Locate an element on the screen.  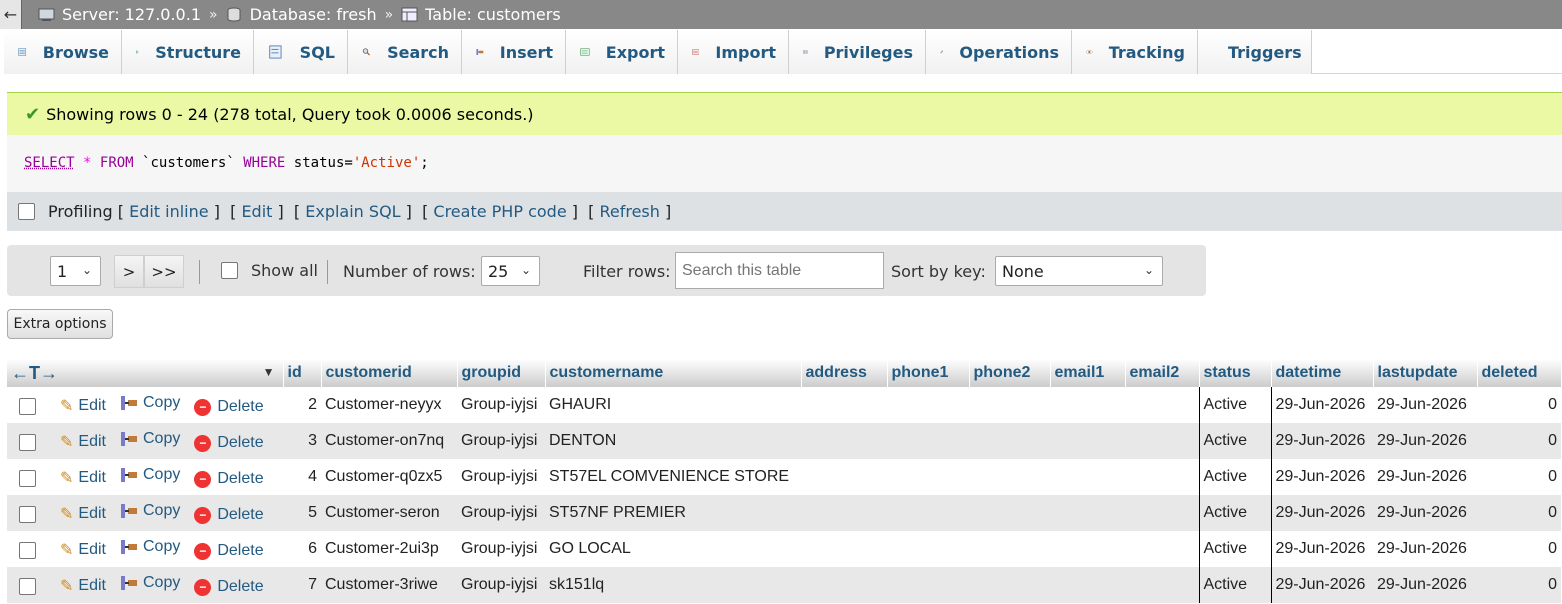
extra-options-button: Extra options is located at coordinates (60, 324).